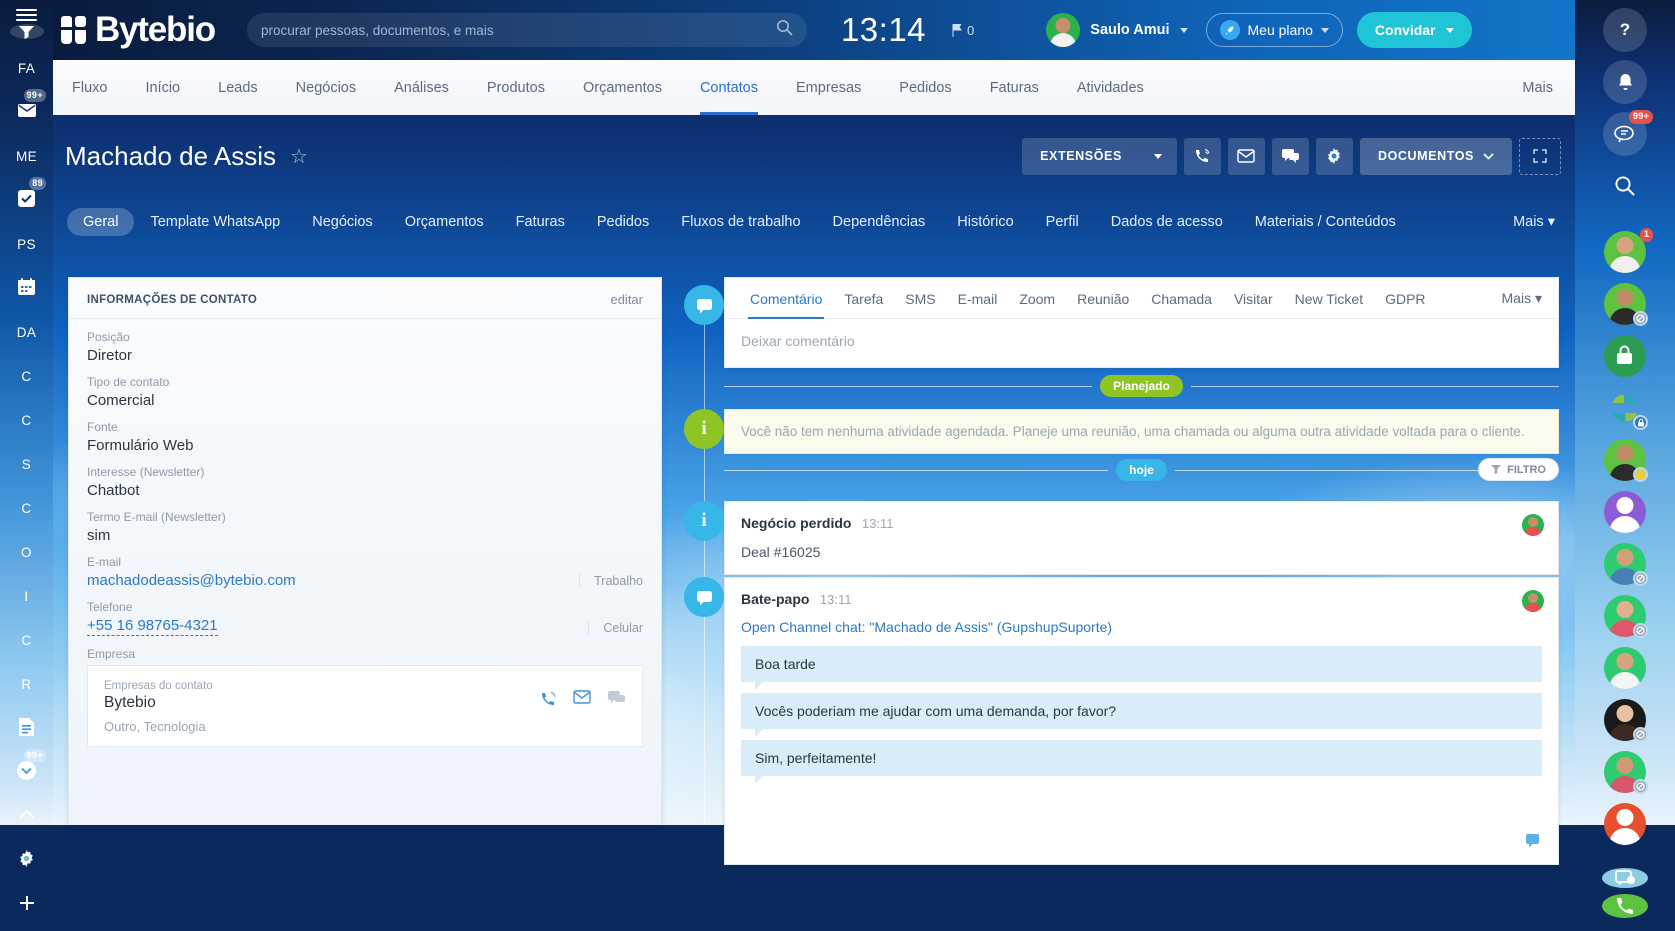  I want to click on entity-tabs-more: Mais ▾, so click(1544, 222).